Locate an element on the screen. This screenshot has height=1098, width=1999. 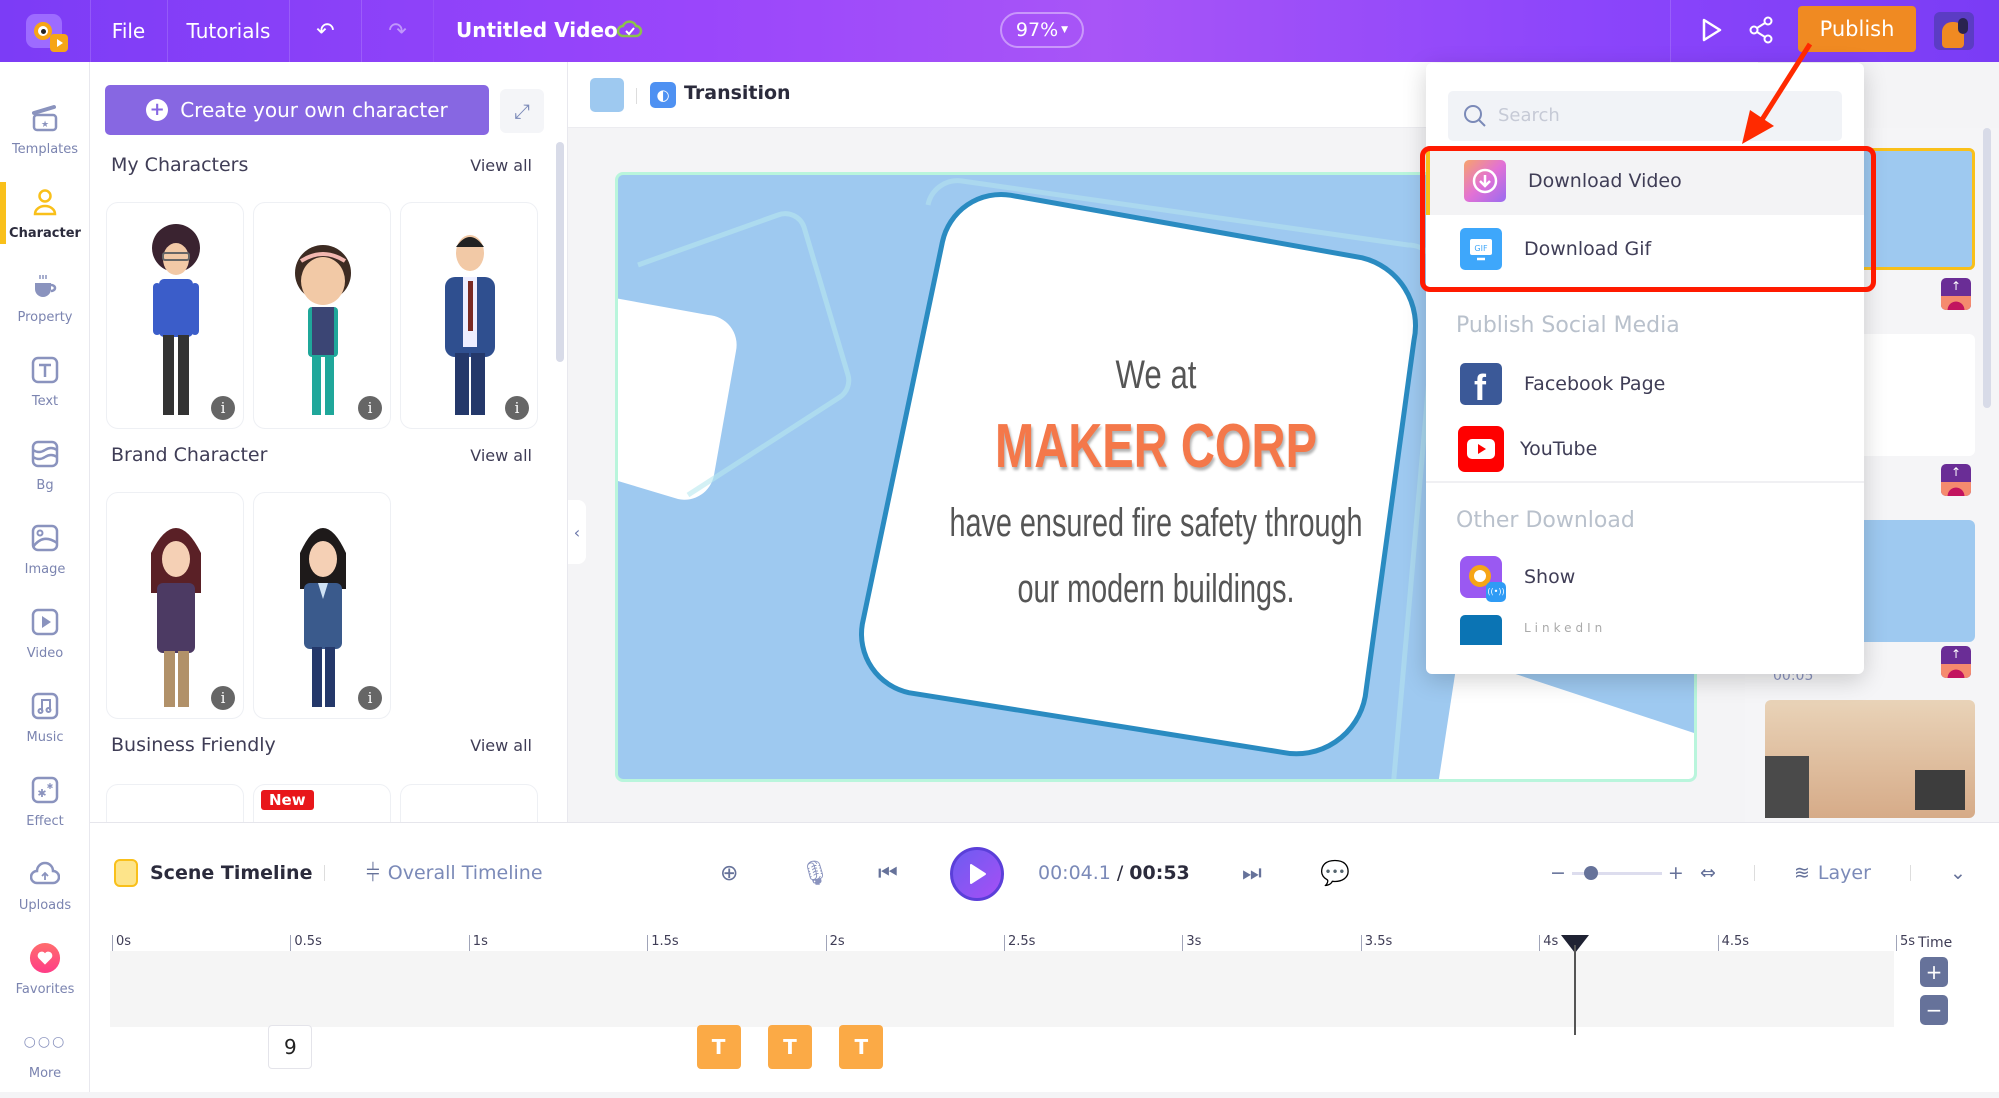
track-zoom-out-button: − is located at coordinates (1934, 1010).